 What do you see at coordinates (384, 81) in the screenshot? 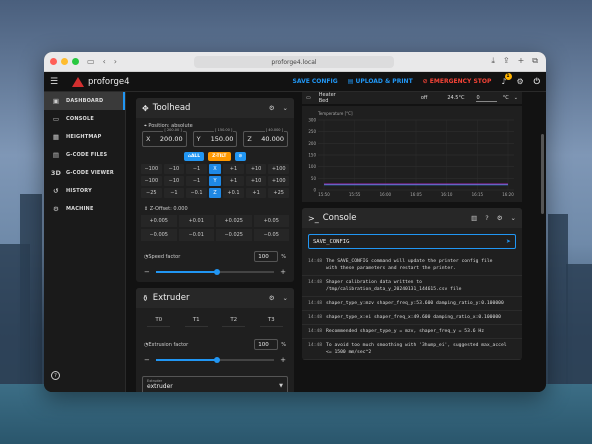
I see `upload-print-label: UPLOAD & PRINT` at bounding box center [384, 81].